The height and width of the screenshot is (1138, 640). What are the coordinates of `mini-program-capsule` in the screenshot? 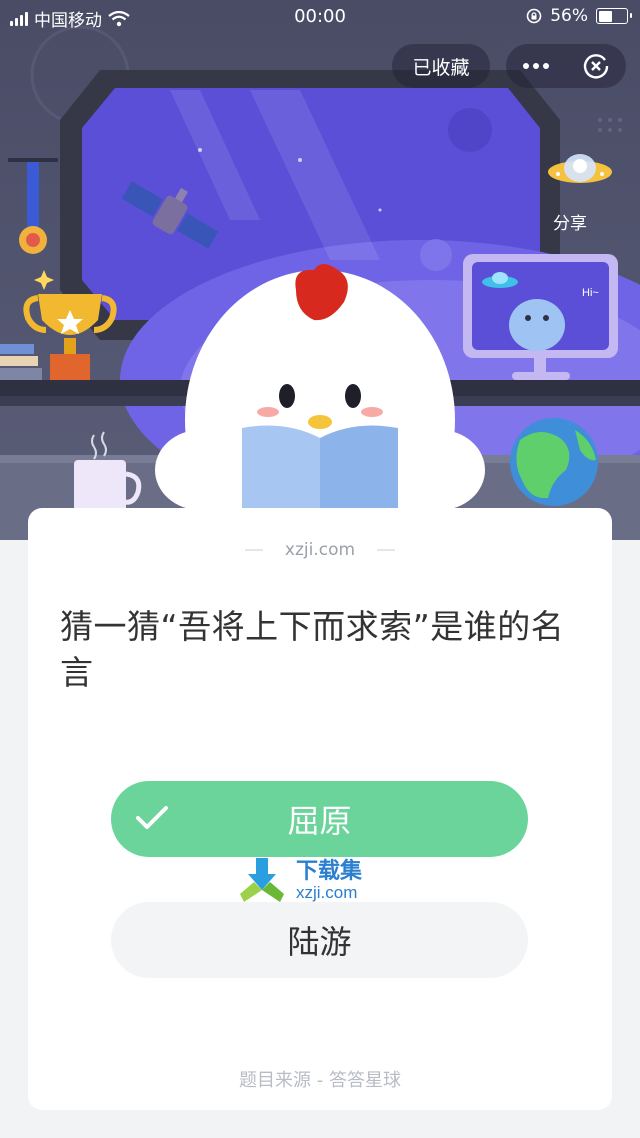 It's located at (566, 66).